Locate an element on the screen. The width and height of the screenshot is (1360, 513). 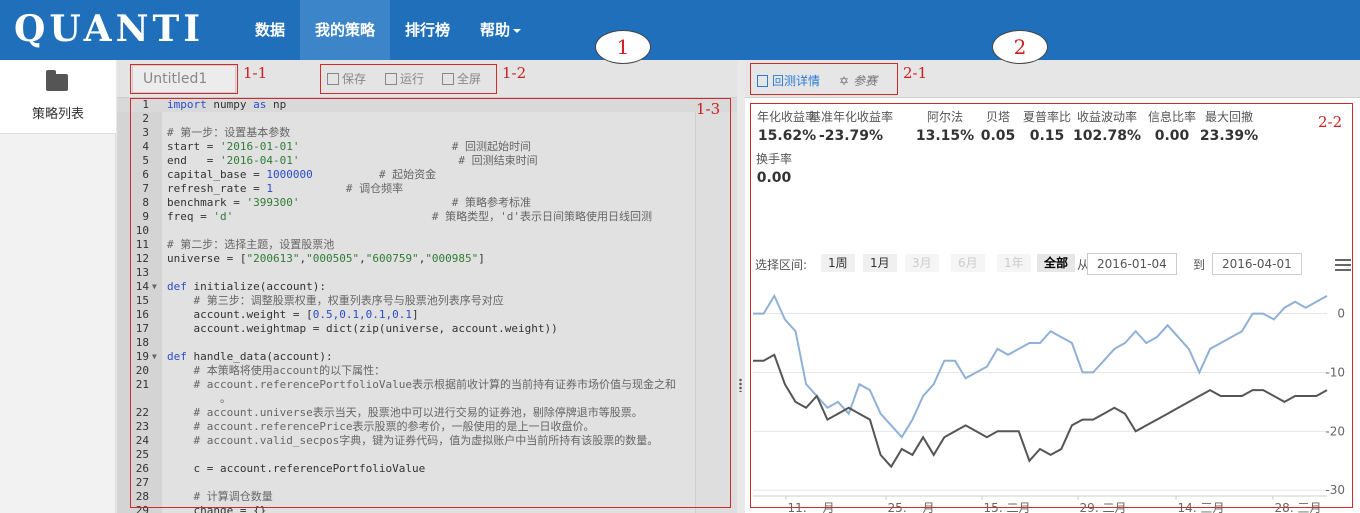
annotation-box-toolbar is located at coordinates (408, 79).